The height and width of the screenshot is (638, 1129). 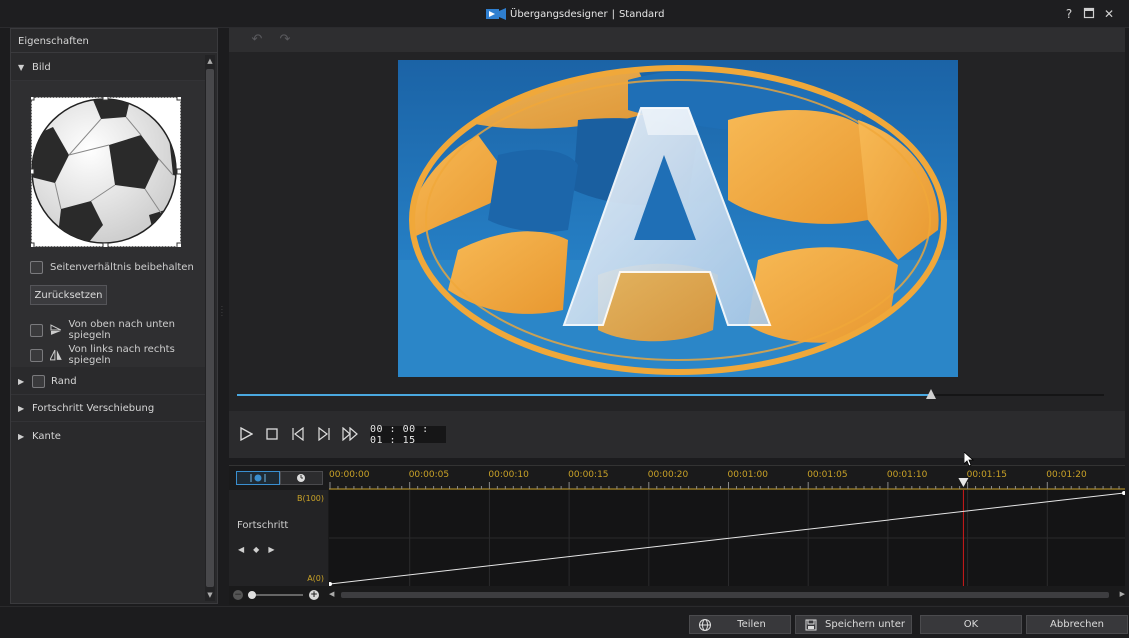 I want to click on keyframe-graph, so click(x=727, y=538).